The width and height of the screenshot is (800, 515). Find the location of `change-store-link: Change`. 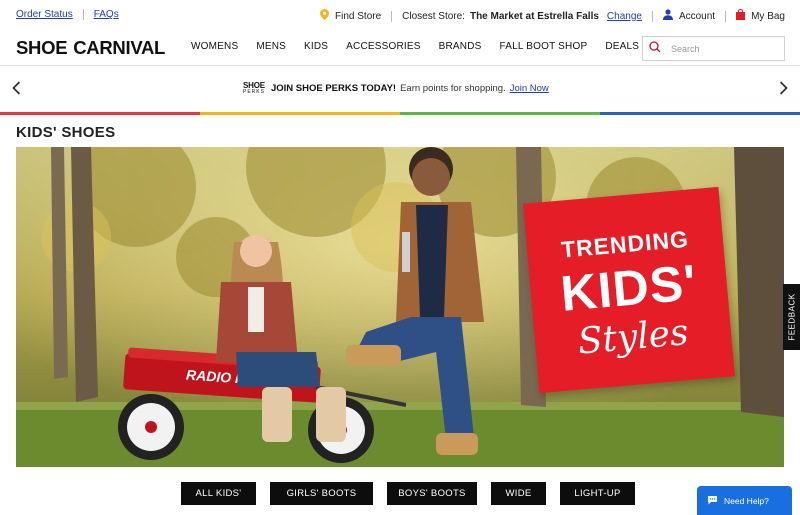

change-store-link: Change is located at coordinates (624, 16).